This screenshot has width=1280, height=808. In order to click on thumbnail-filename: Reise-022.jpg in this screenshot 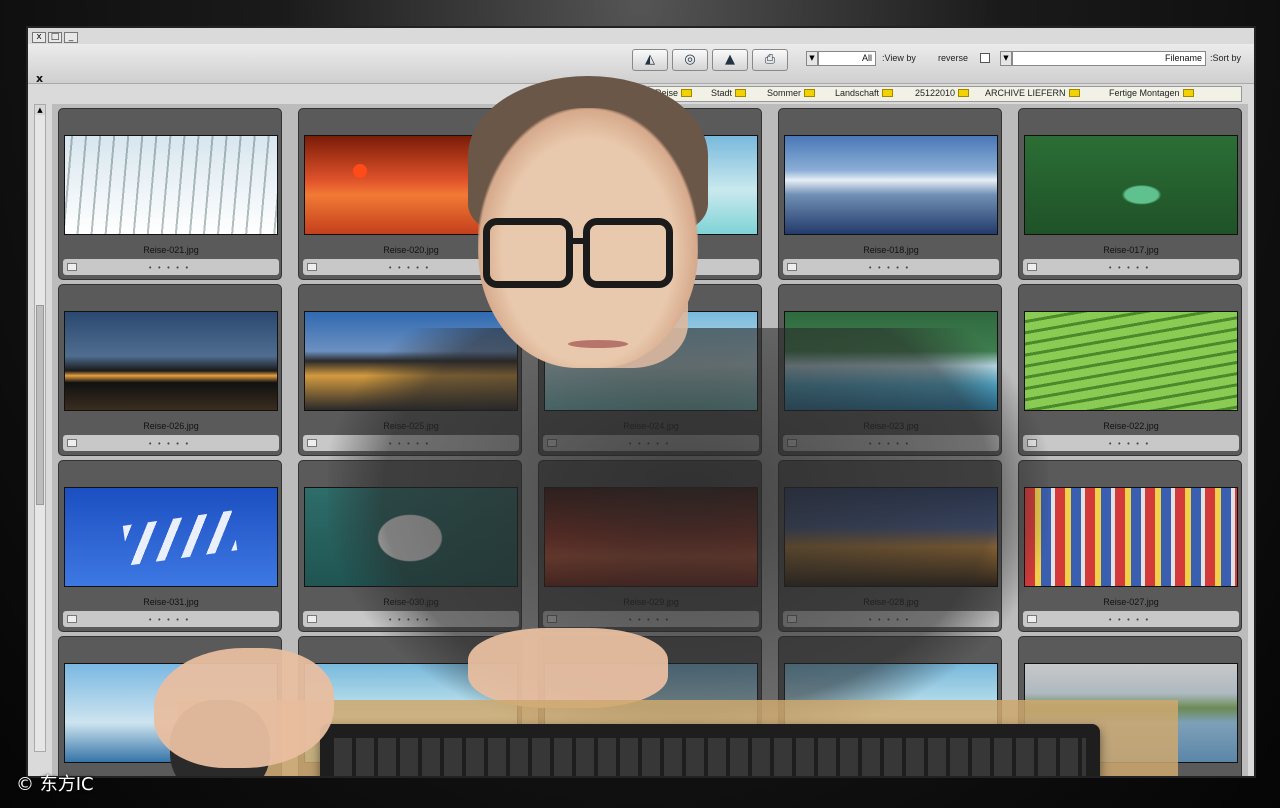, I will do `click(1131, 426)`.